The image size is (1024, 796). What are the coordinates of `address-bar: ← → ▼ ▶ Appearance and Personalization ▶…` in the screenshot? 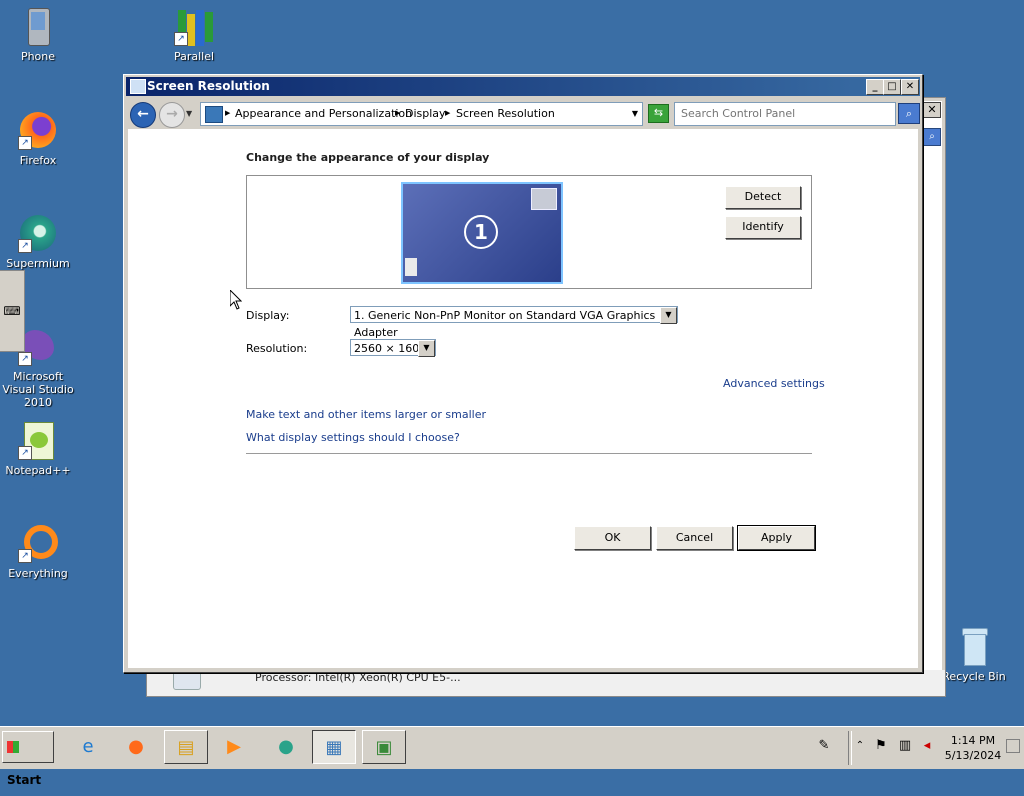 It's located at (524, 114).